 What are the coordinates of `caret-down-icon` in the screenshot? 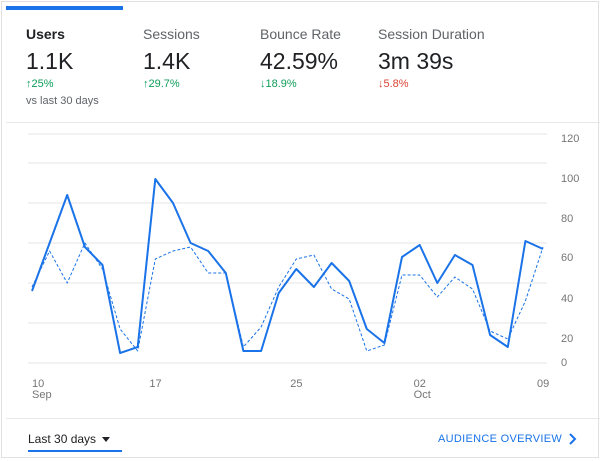 It's located at (106, 440).